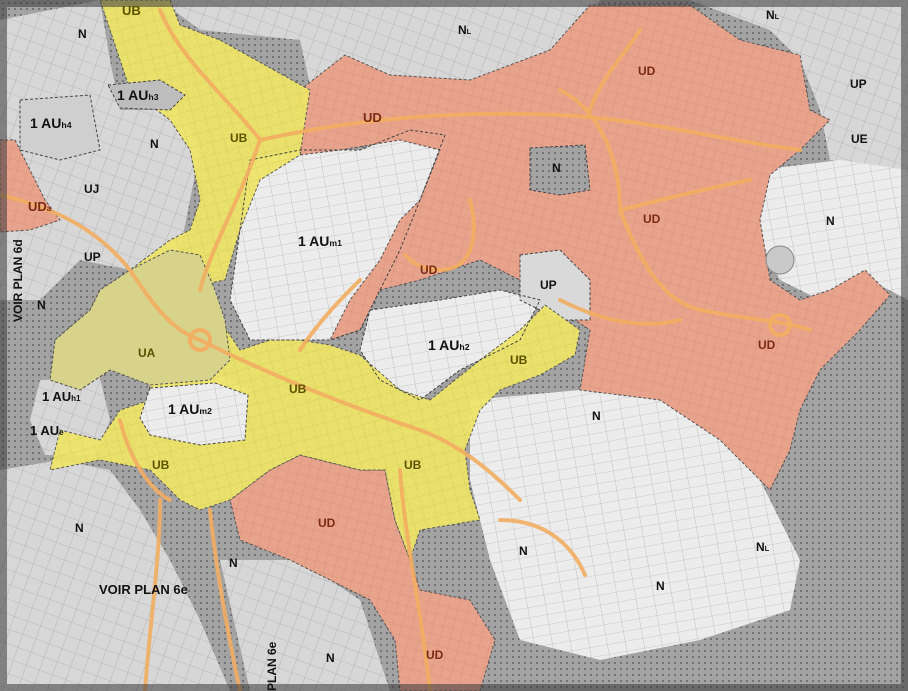 The image size is (908, 691). Describe the element at coordinates (372, 117) in the screenshot. I see `zone-label-ud-topleft: UD` at that location.